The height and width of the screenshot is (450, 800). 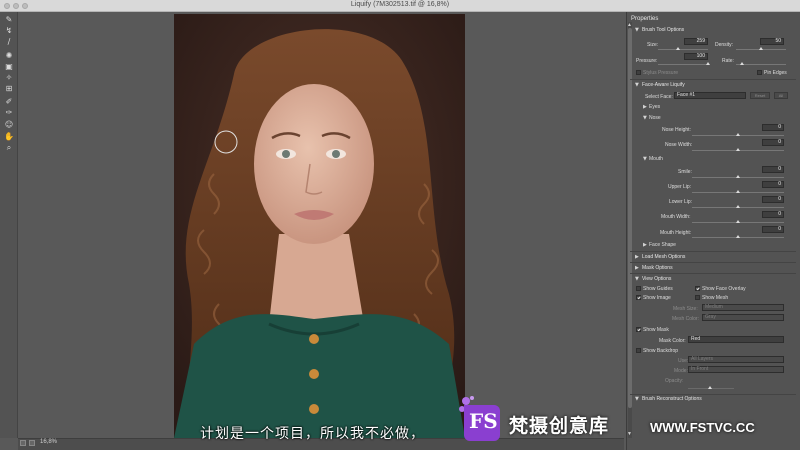 I want to click on smile-field: 0, so click(x=773, y=169).